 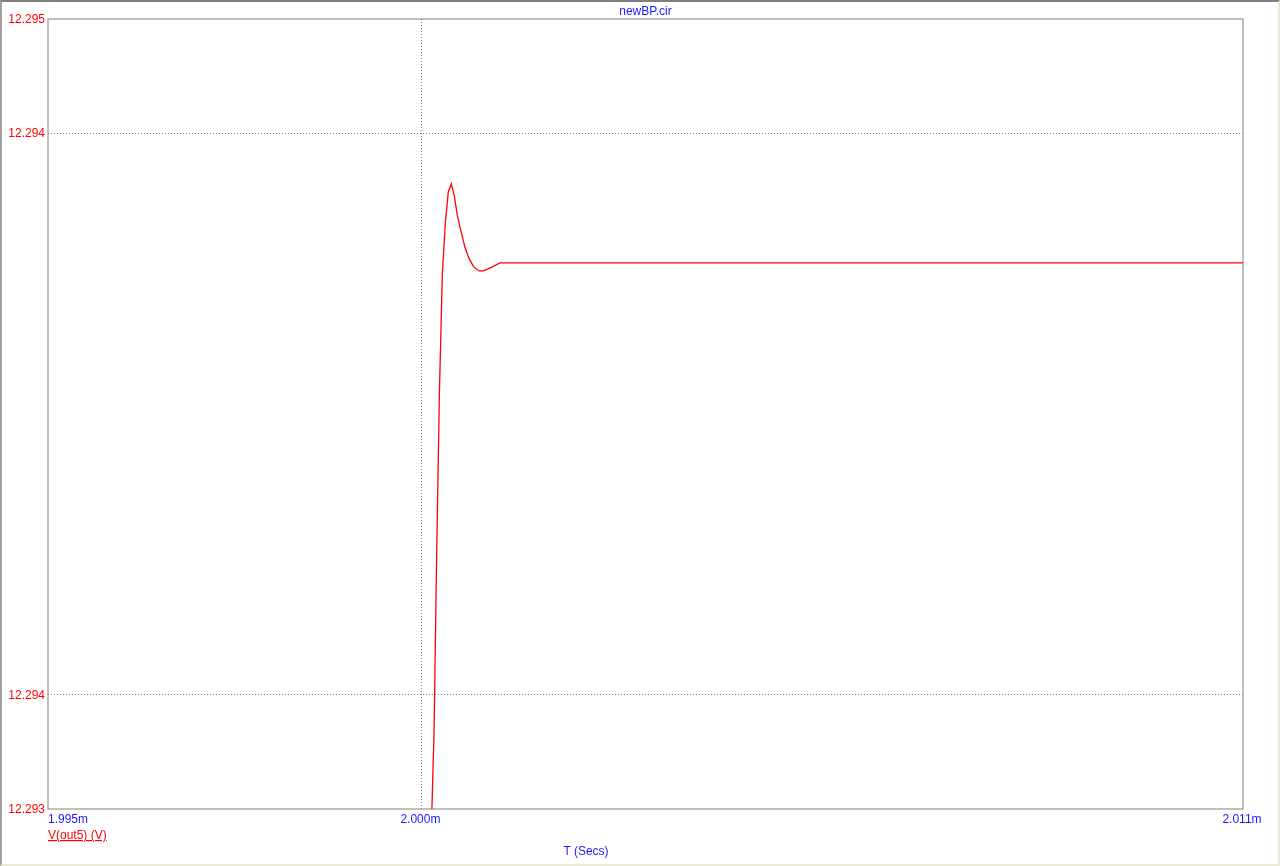 What do you see at coordinates (26, 809) in the screenshot?
I see `y-tick-label: 12.293` at bounding box center [26, 809].